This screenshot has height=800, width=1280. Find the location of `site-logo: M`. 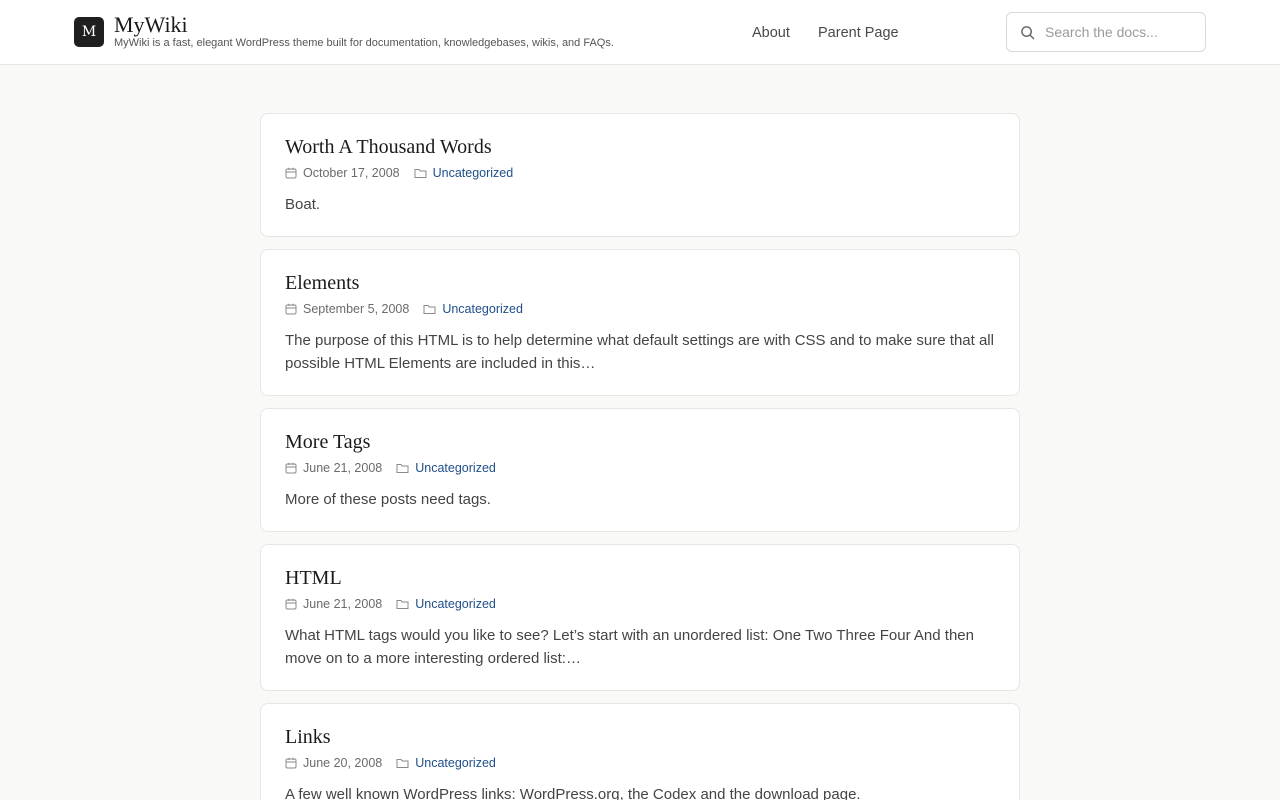

site-logo: M is located at coordinates (89, 32).